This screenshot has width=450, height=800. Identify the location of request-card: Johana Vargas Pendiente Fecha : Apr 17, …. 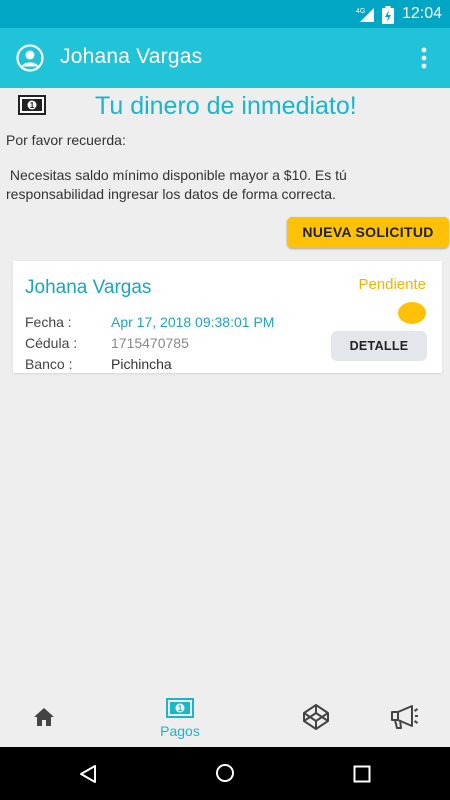
(227, 317).